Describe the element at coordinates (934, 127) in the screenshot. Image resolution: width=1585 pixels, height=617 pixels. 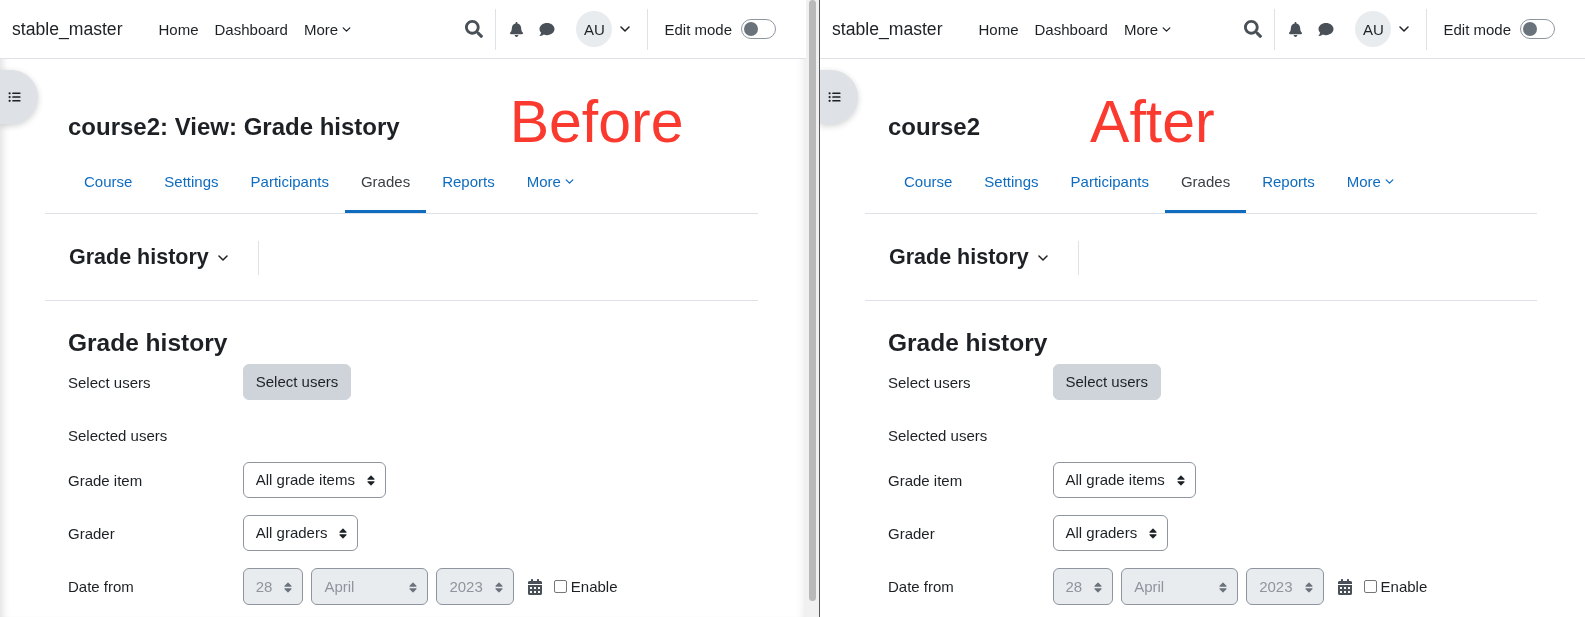
I see `page-title: course2` at that location.